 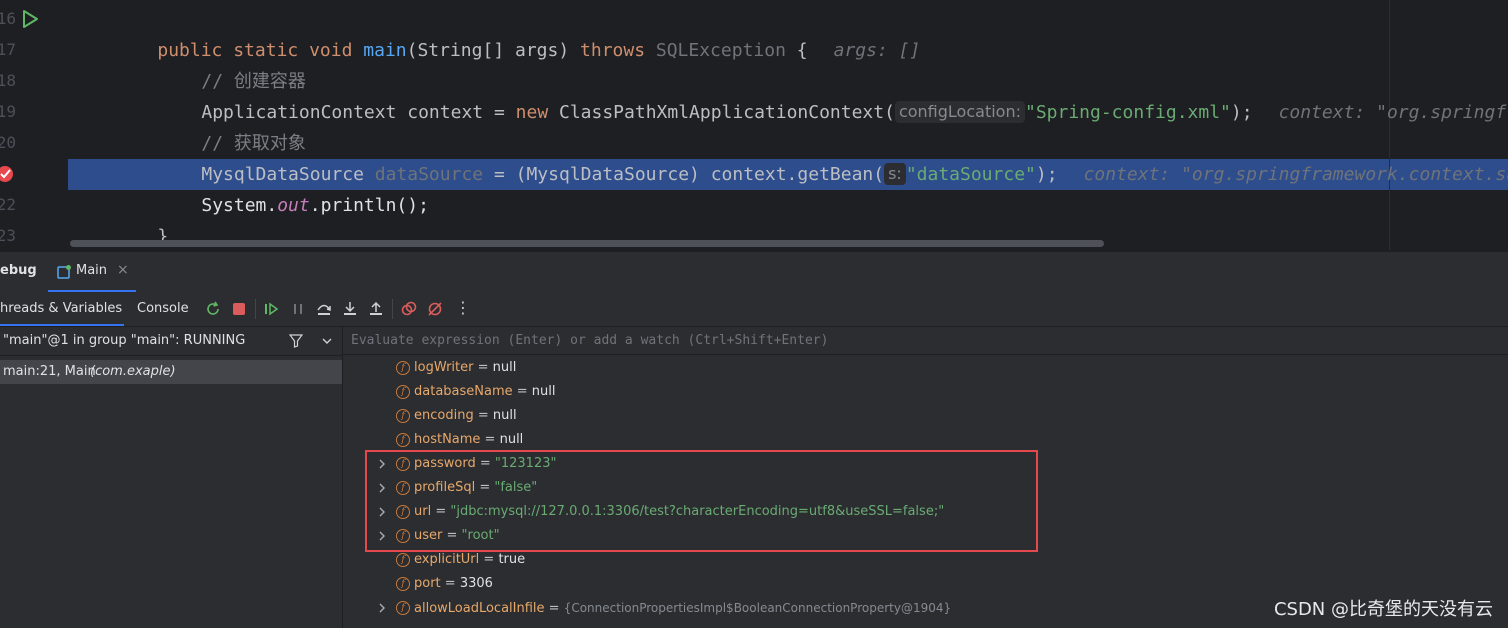 What do you see at coordinates (8, 18) in the screenshot?
I see `line-number: 16` at bounding box center [8, 18].